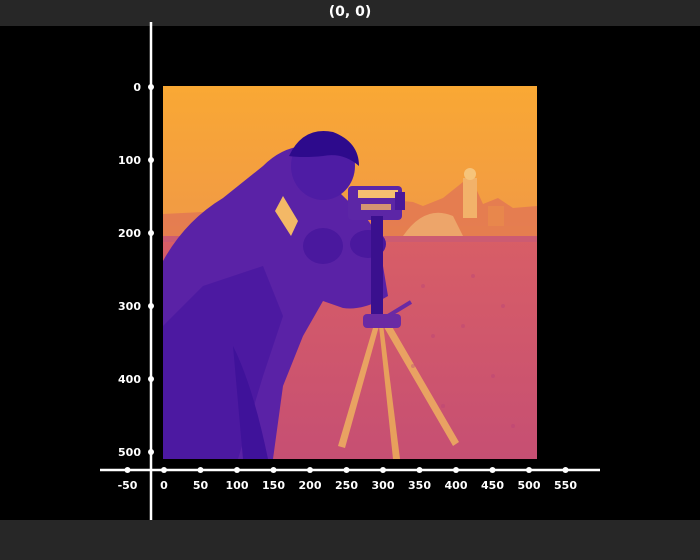 The height and width of the screenshot is (560, 700). I want to click on x-tick-label: 350, so click(419, 485).